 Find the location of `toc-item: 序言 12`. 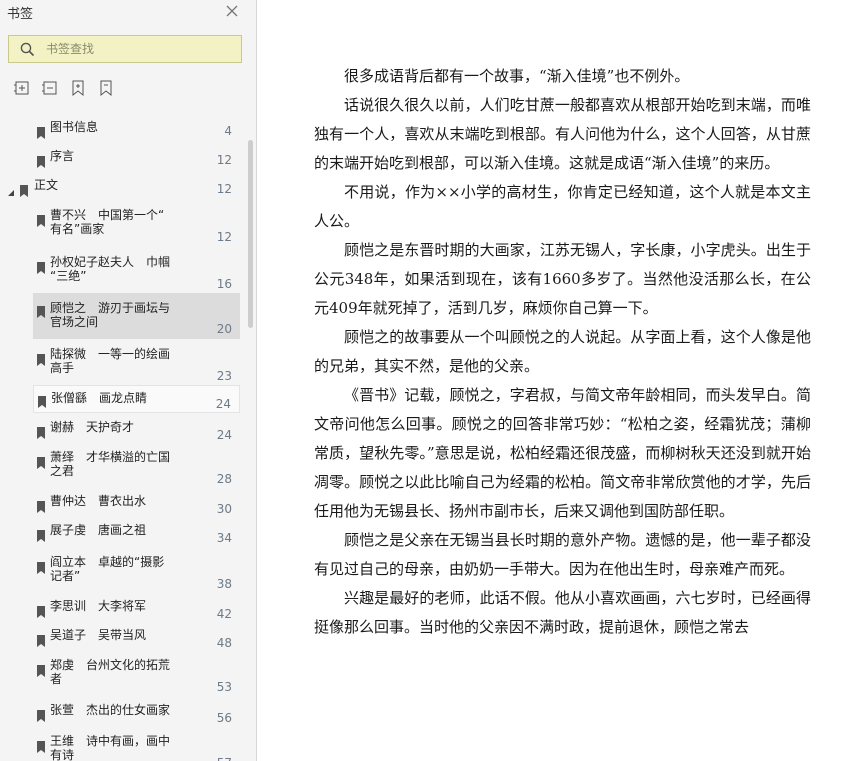

toc-item: 序言 12 is located at coordinates (136, 158).